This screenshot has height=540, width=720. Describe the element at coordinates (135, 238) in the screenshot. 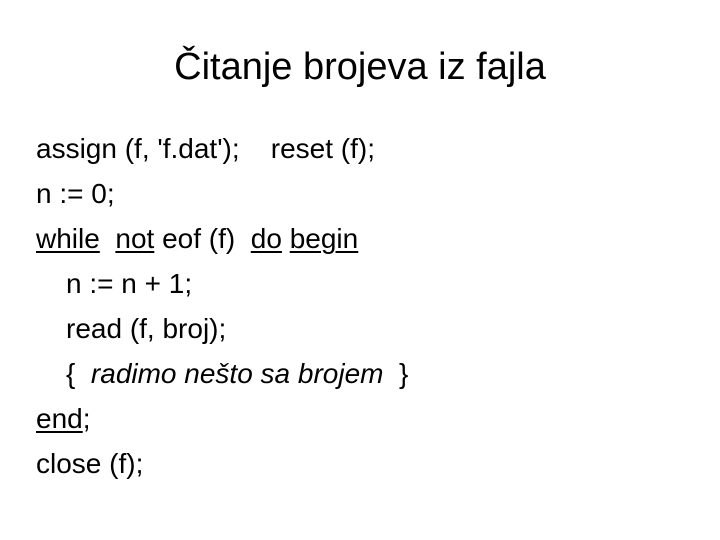

I see `keyword-not: not` at that location.